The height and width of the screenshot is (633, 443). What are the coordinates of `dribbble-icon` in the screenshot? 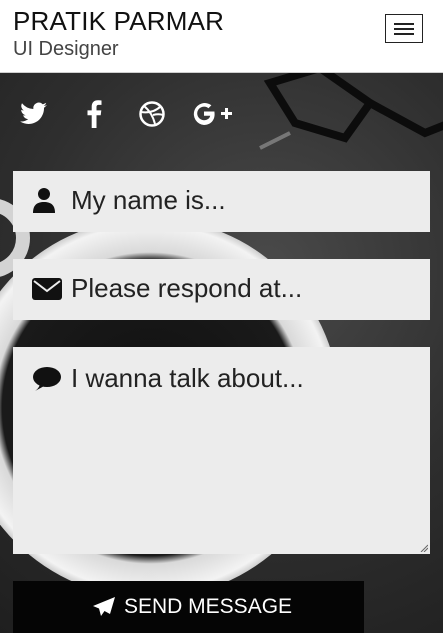 It's located at (152, 114).